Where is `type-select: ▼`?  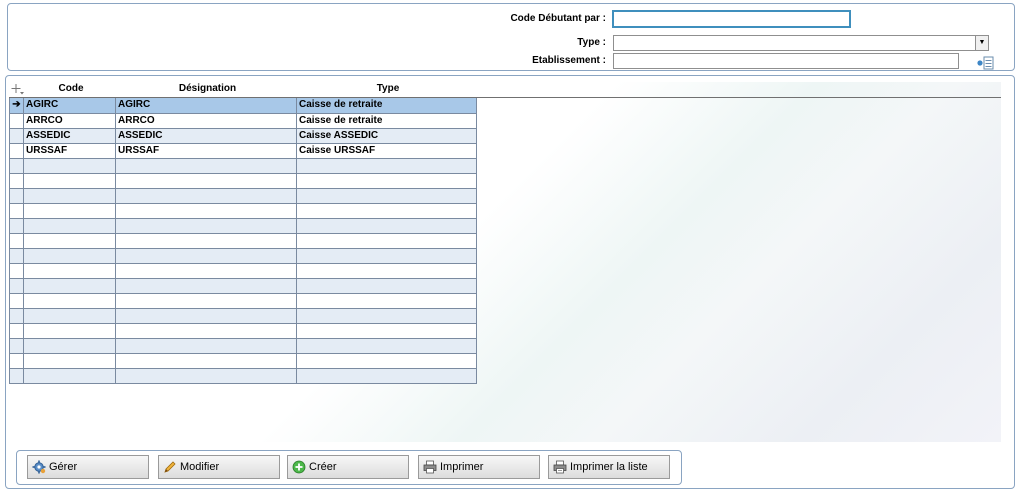 type-select: ▼ is located at coordinates (801, 43).